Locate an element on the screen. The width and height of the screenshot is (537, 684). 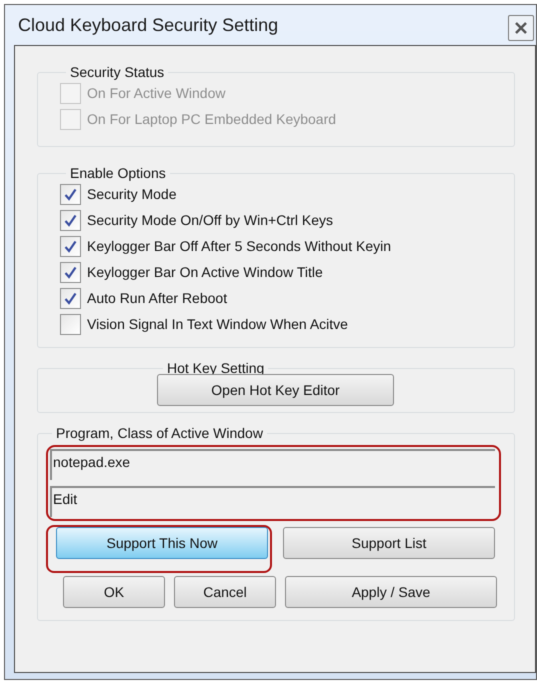
group-title: Enable Options is located at coordinates (118, 173).